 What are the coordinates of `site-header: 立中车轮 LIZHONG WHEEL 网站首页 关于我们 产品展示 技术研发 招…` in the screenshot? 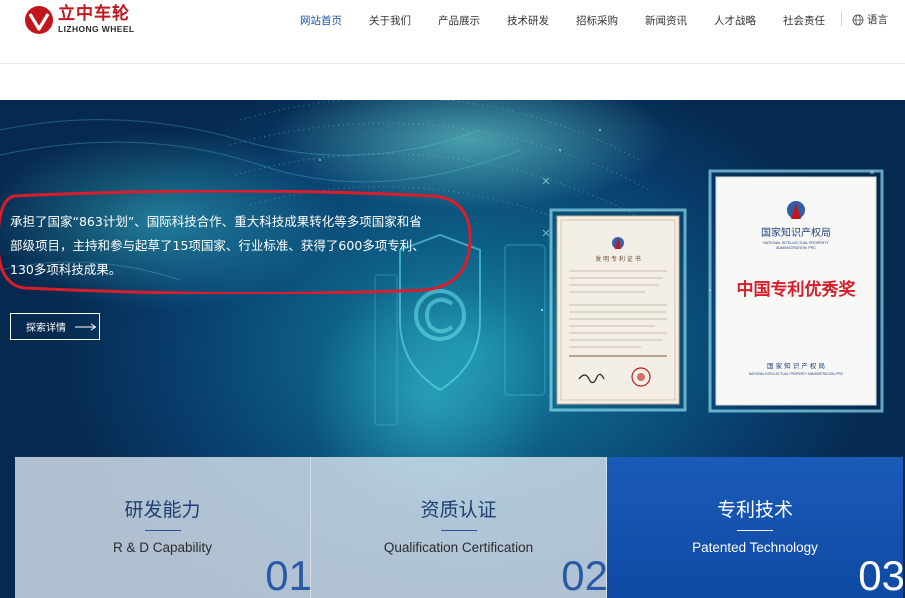 It's located at (452, 32).